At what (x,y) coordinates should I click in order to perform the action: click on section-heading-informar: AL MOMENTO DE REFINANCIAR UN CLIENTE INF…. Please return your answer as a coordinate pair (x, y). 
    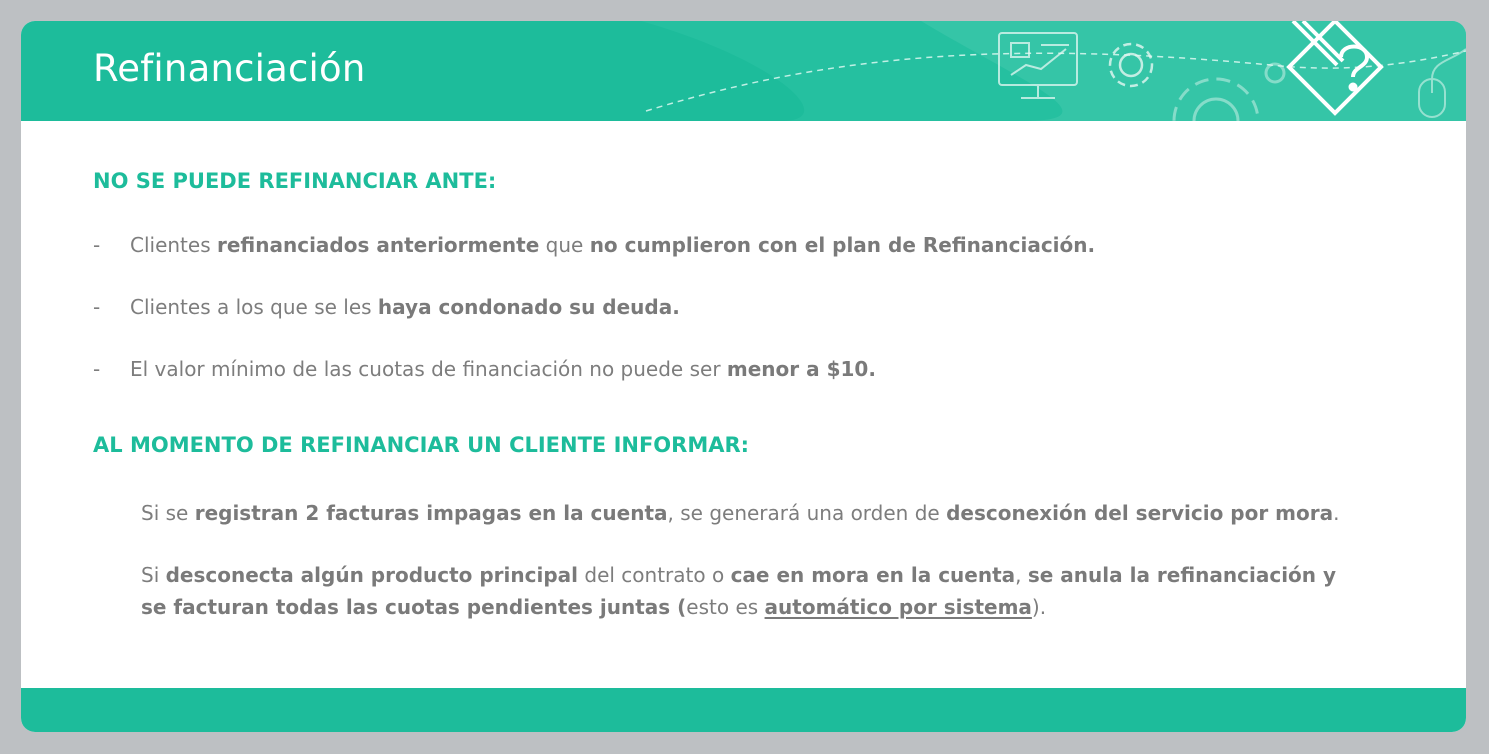
    Looking at the image, I should click on (421, 445).